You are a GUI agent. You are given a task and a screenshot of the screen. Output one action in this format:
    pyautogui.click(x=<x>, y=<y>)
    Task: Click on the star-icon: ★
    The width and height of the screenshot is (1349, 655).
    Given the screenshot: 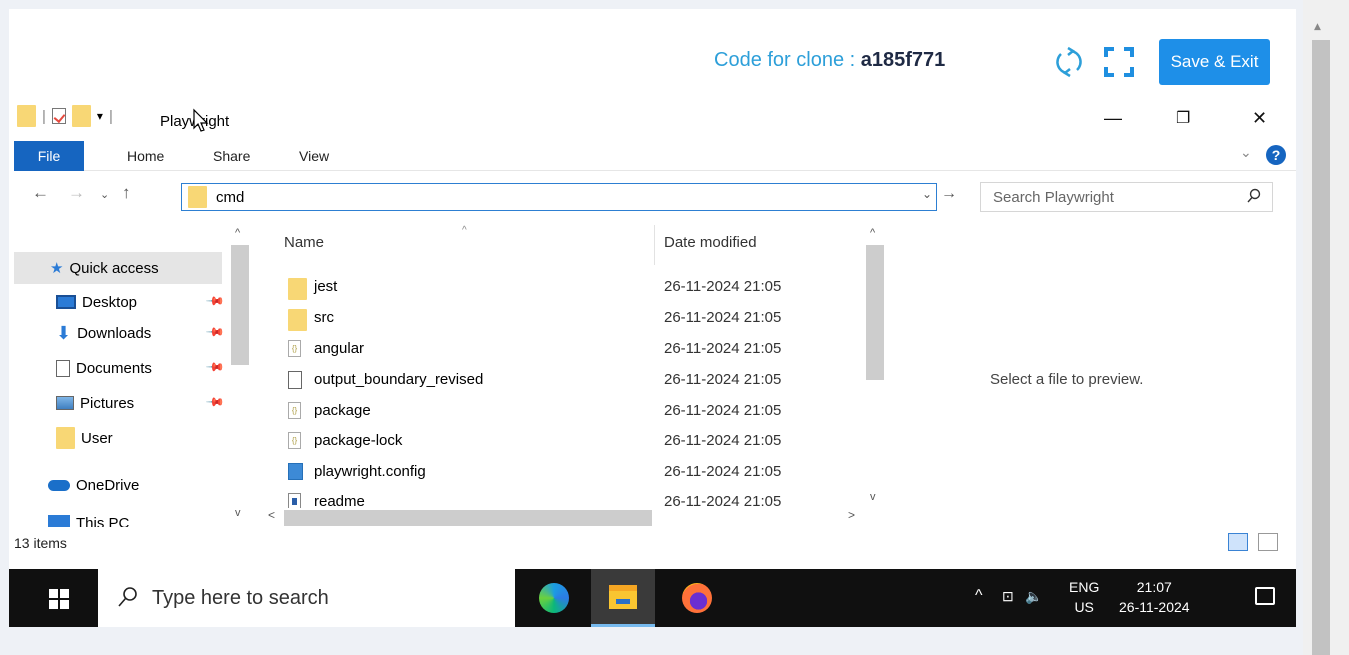 What is the action you would take?
    pyautogui.click(x=57, y=268)
    